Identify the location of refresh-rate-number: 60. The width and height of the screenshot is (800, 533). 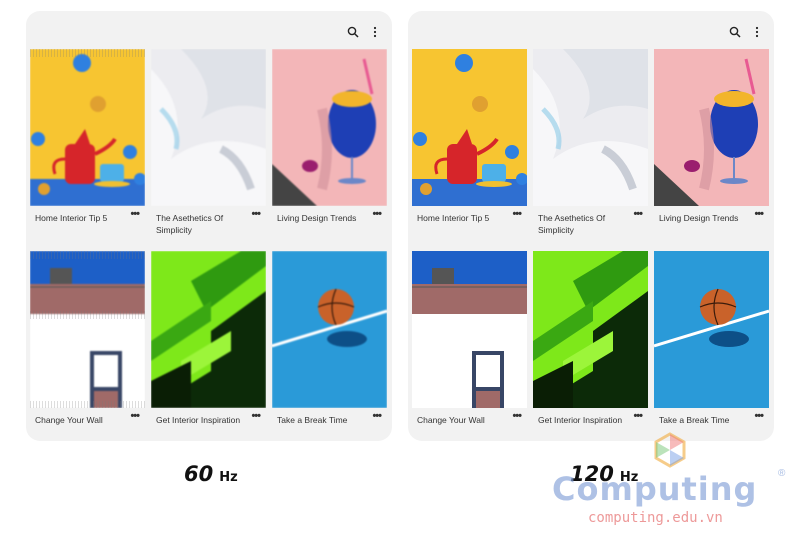
(199, 474).